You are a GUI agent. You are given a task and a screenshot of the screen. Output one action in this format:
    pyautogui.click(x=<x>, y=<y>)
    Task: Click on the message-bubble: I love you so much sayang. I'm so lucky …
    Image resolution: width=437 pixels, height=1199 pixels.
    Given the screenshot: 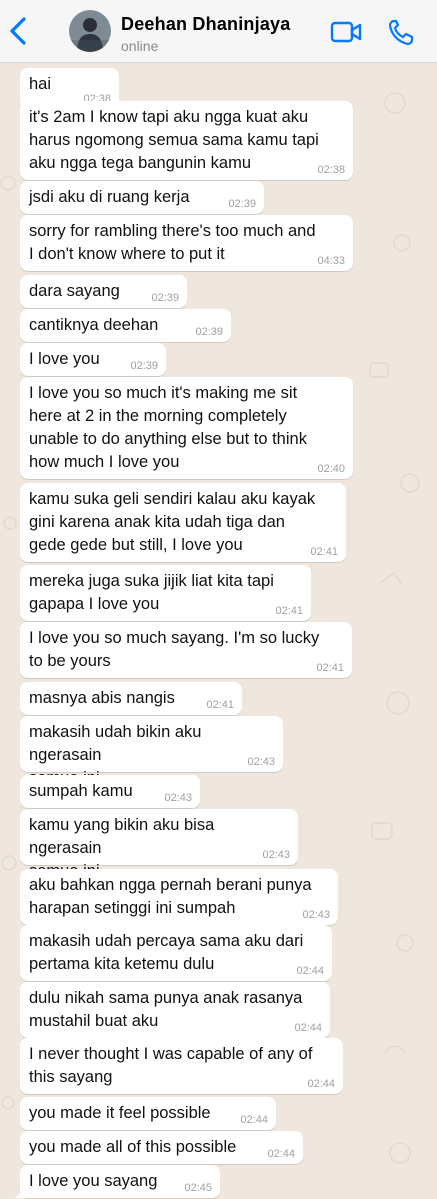 What is the action you would take?
    pyautogui.click(x=186, y=650)
    